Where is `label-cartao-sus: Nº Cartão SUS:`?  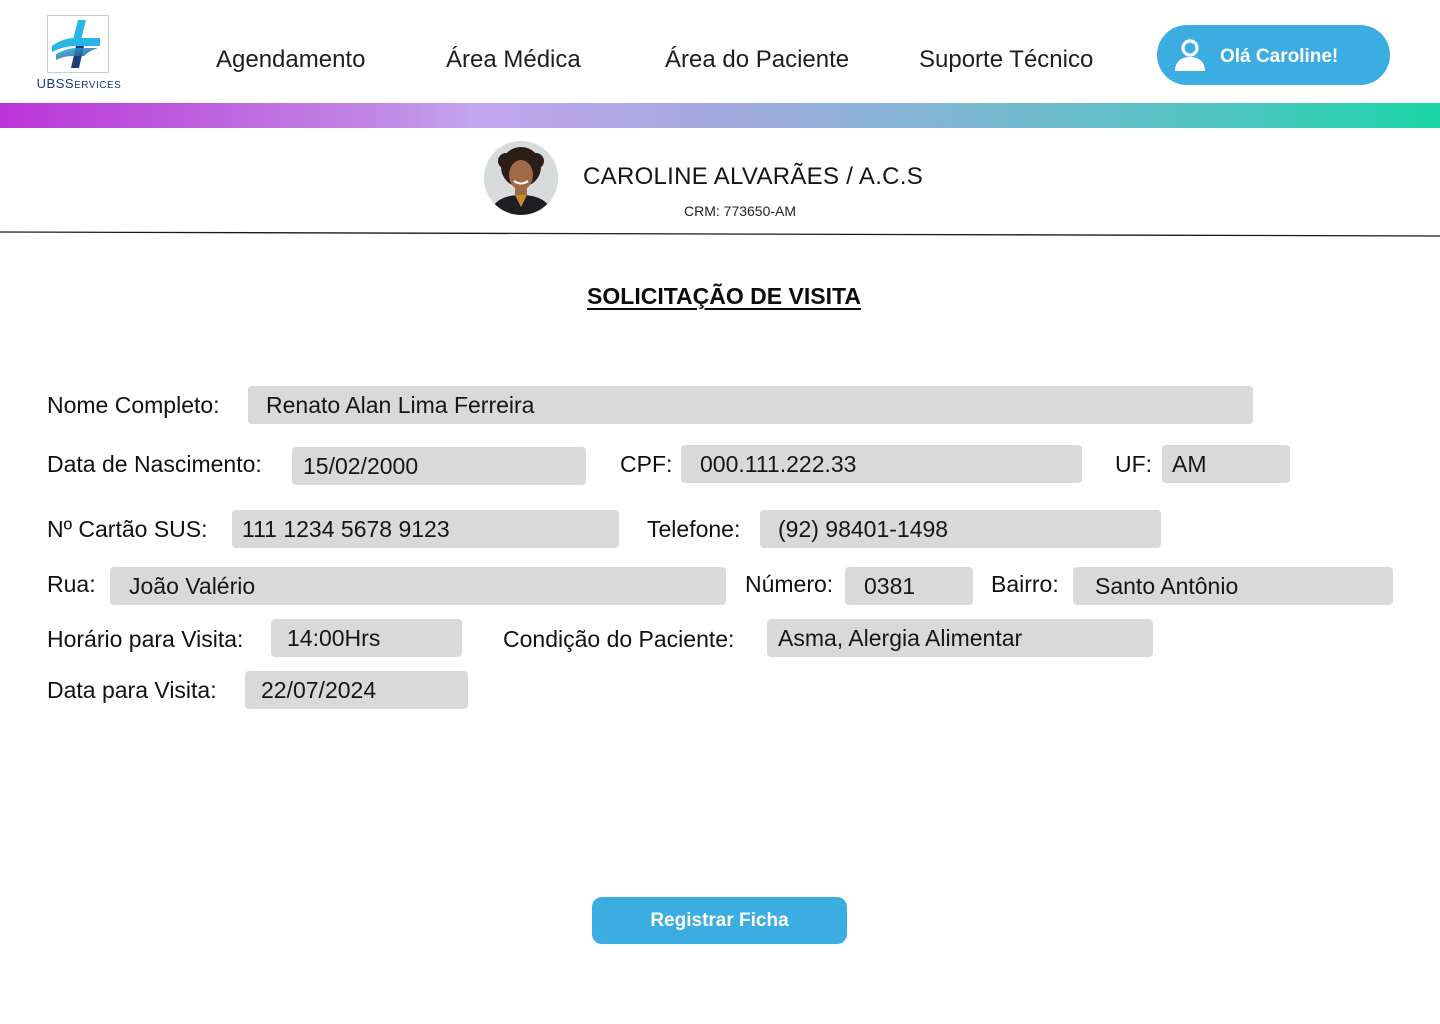
label-cartao-sus: Nº Cartão SUS: is located at coordinates (127, 529).